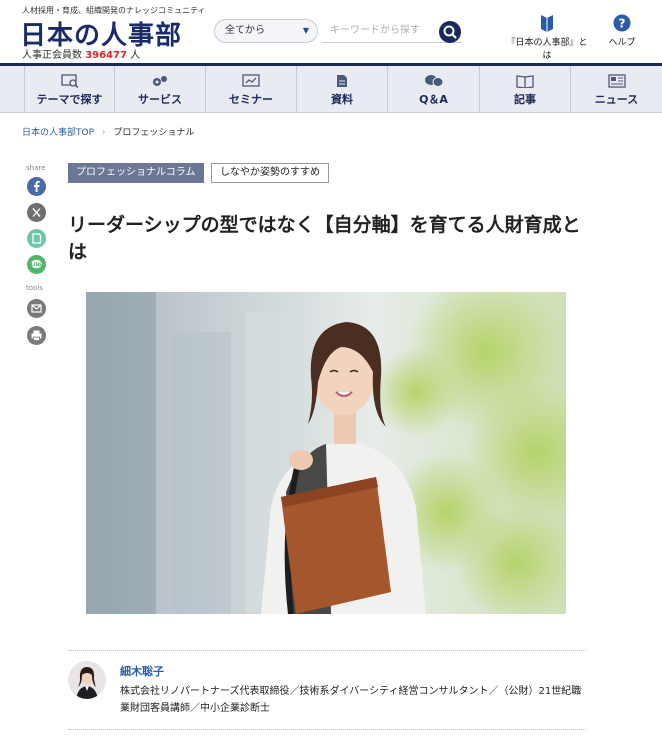 This screenshot has width=662, height=749. Describe the element at coordinates (36, 168) in the screenshot. I see `share-label: share` at that location.